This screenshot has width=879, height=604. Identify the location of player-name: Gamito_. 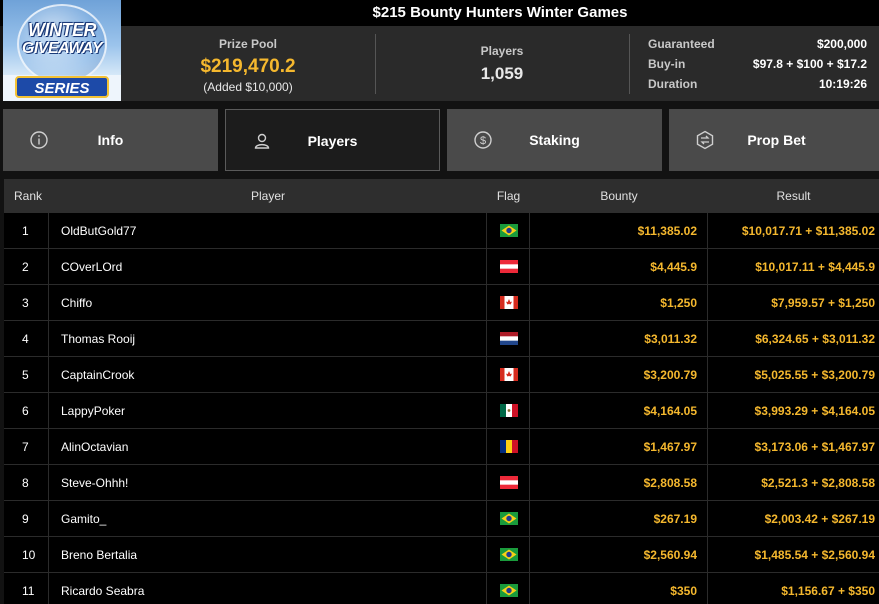
(83, 519).